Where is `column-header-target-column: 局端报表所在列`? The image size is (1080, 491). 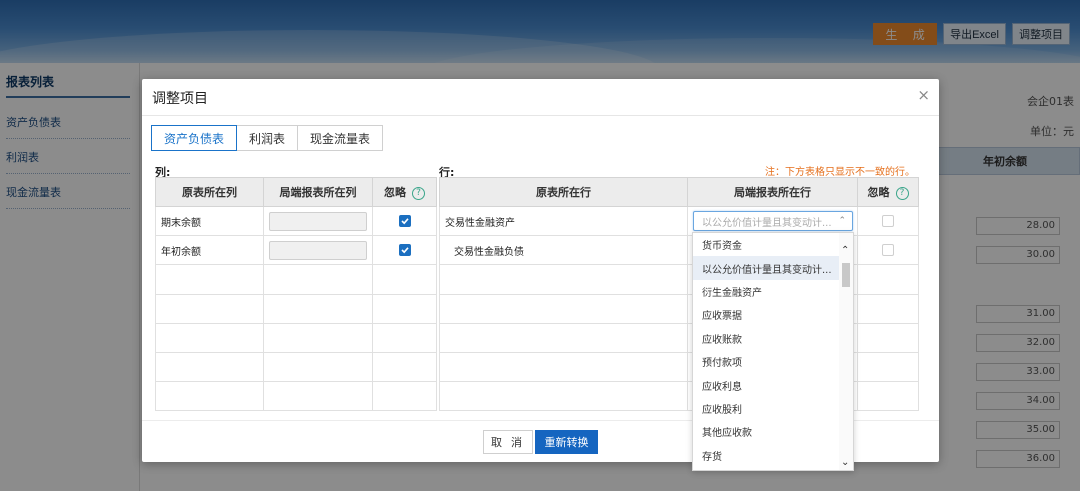 column-header-target-column: 局端报表所在列 is located at coordinates (318, 192).